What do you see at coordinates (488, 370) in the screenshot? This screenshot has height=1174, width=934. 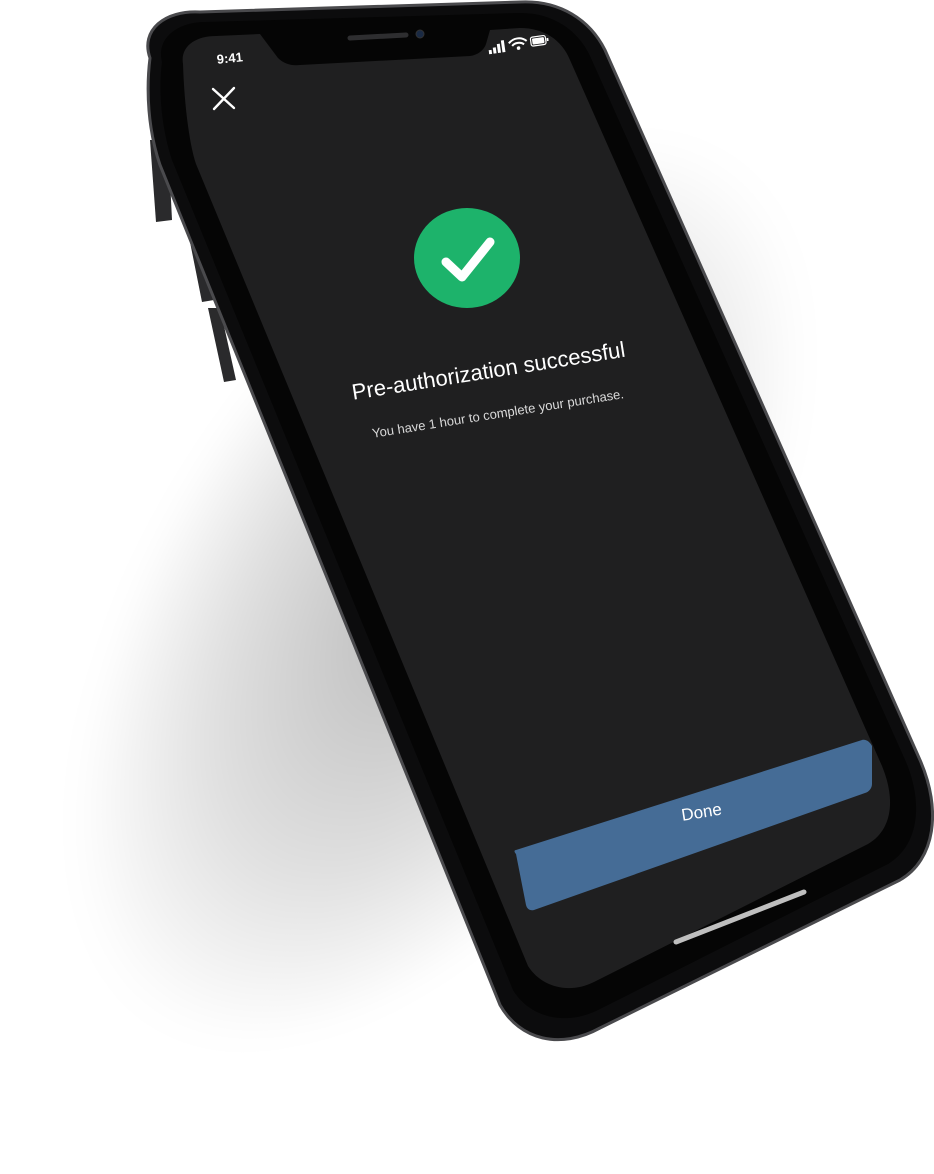 I see `page-title: Pre-authorization successful` at bounding box center [488, 370].